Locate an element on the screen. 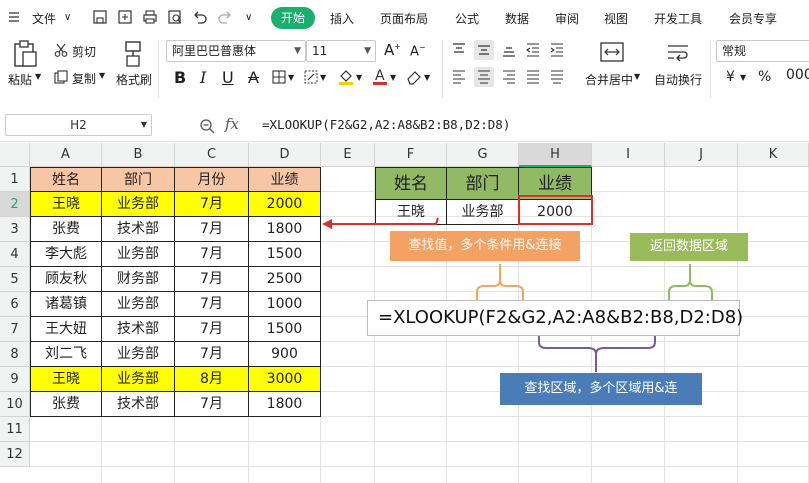 The image size is (809, 483). fill-color-icon is located at coordinates (346, 77).